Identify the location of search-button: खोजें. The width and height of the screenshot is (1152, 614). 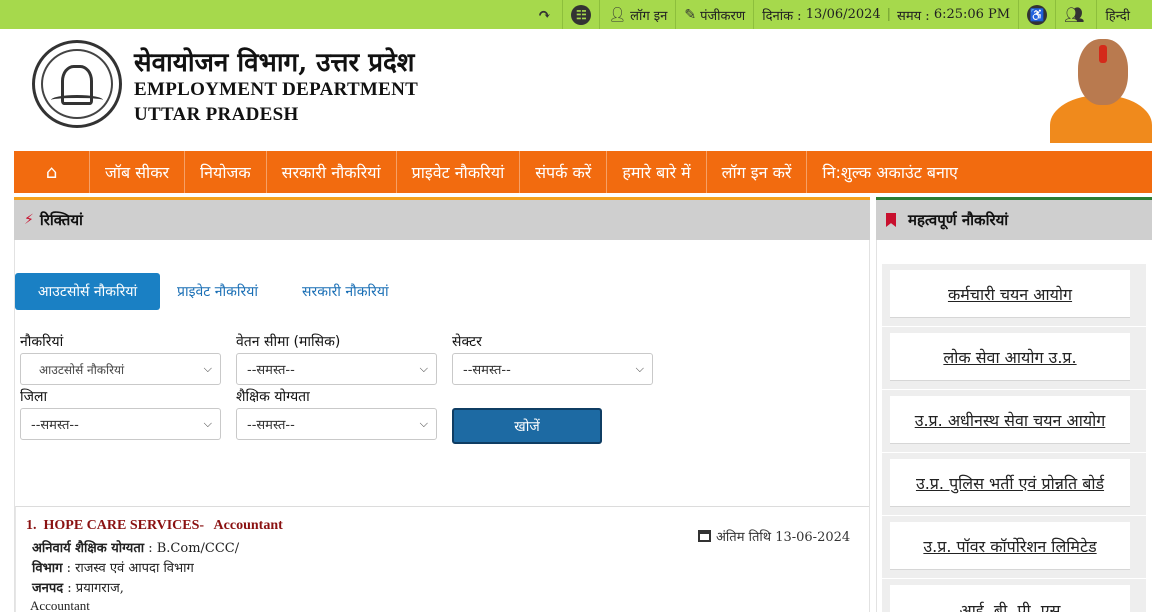
(527, 426).